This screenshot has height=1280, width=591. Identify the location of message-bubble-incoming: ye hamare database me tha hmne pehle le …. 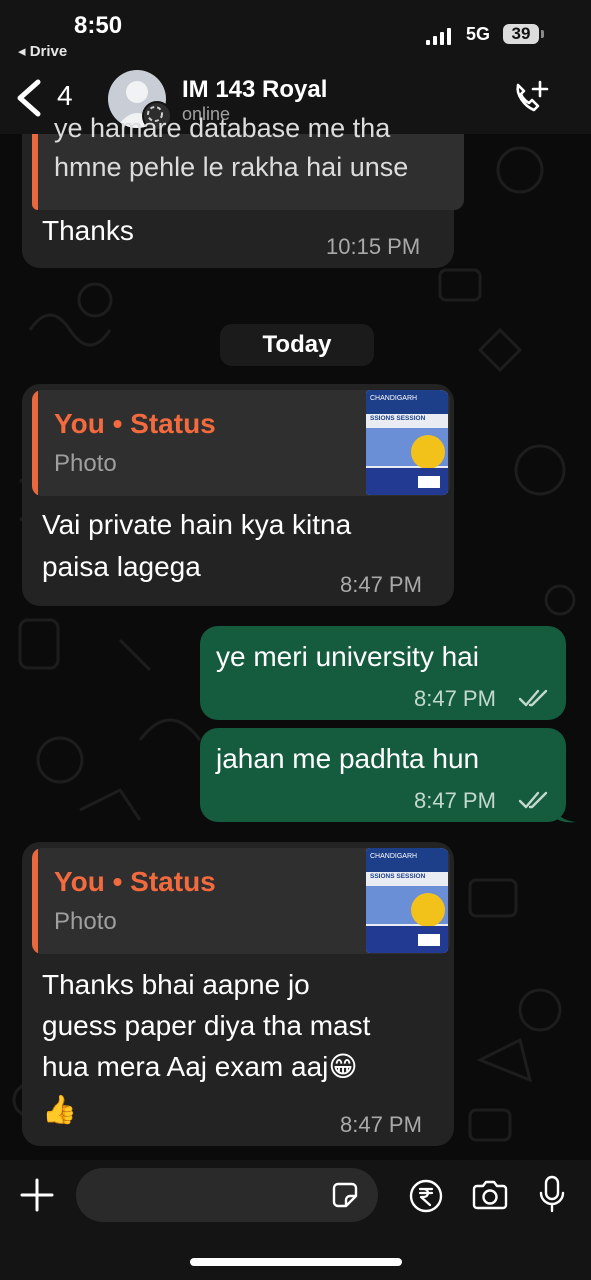
(243, 190).